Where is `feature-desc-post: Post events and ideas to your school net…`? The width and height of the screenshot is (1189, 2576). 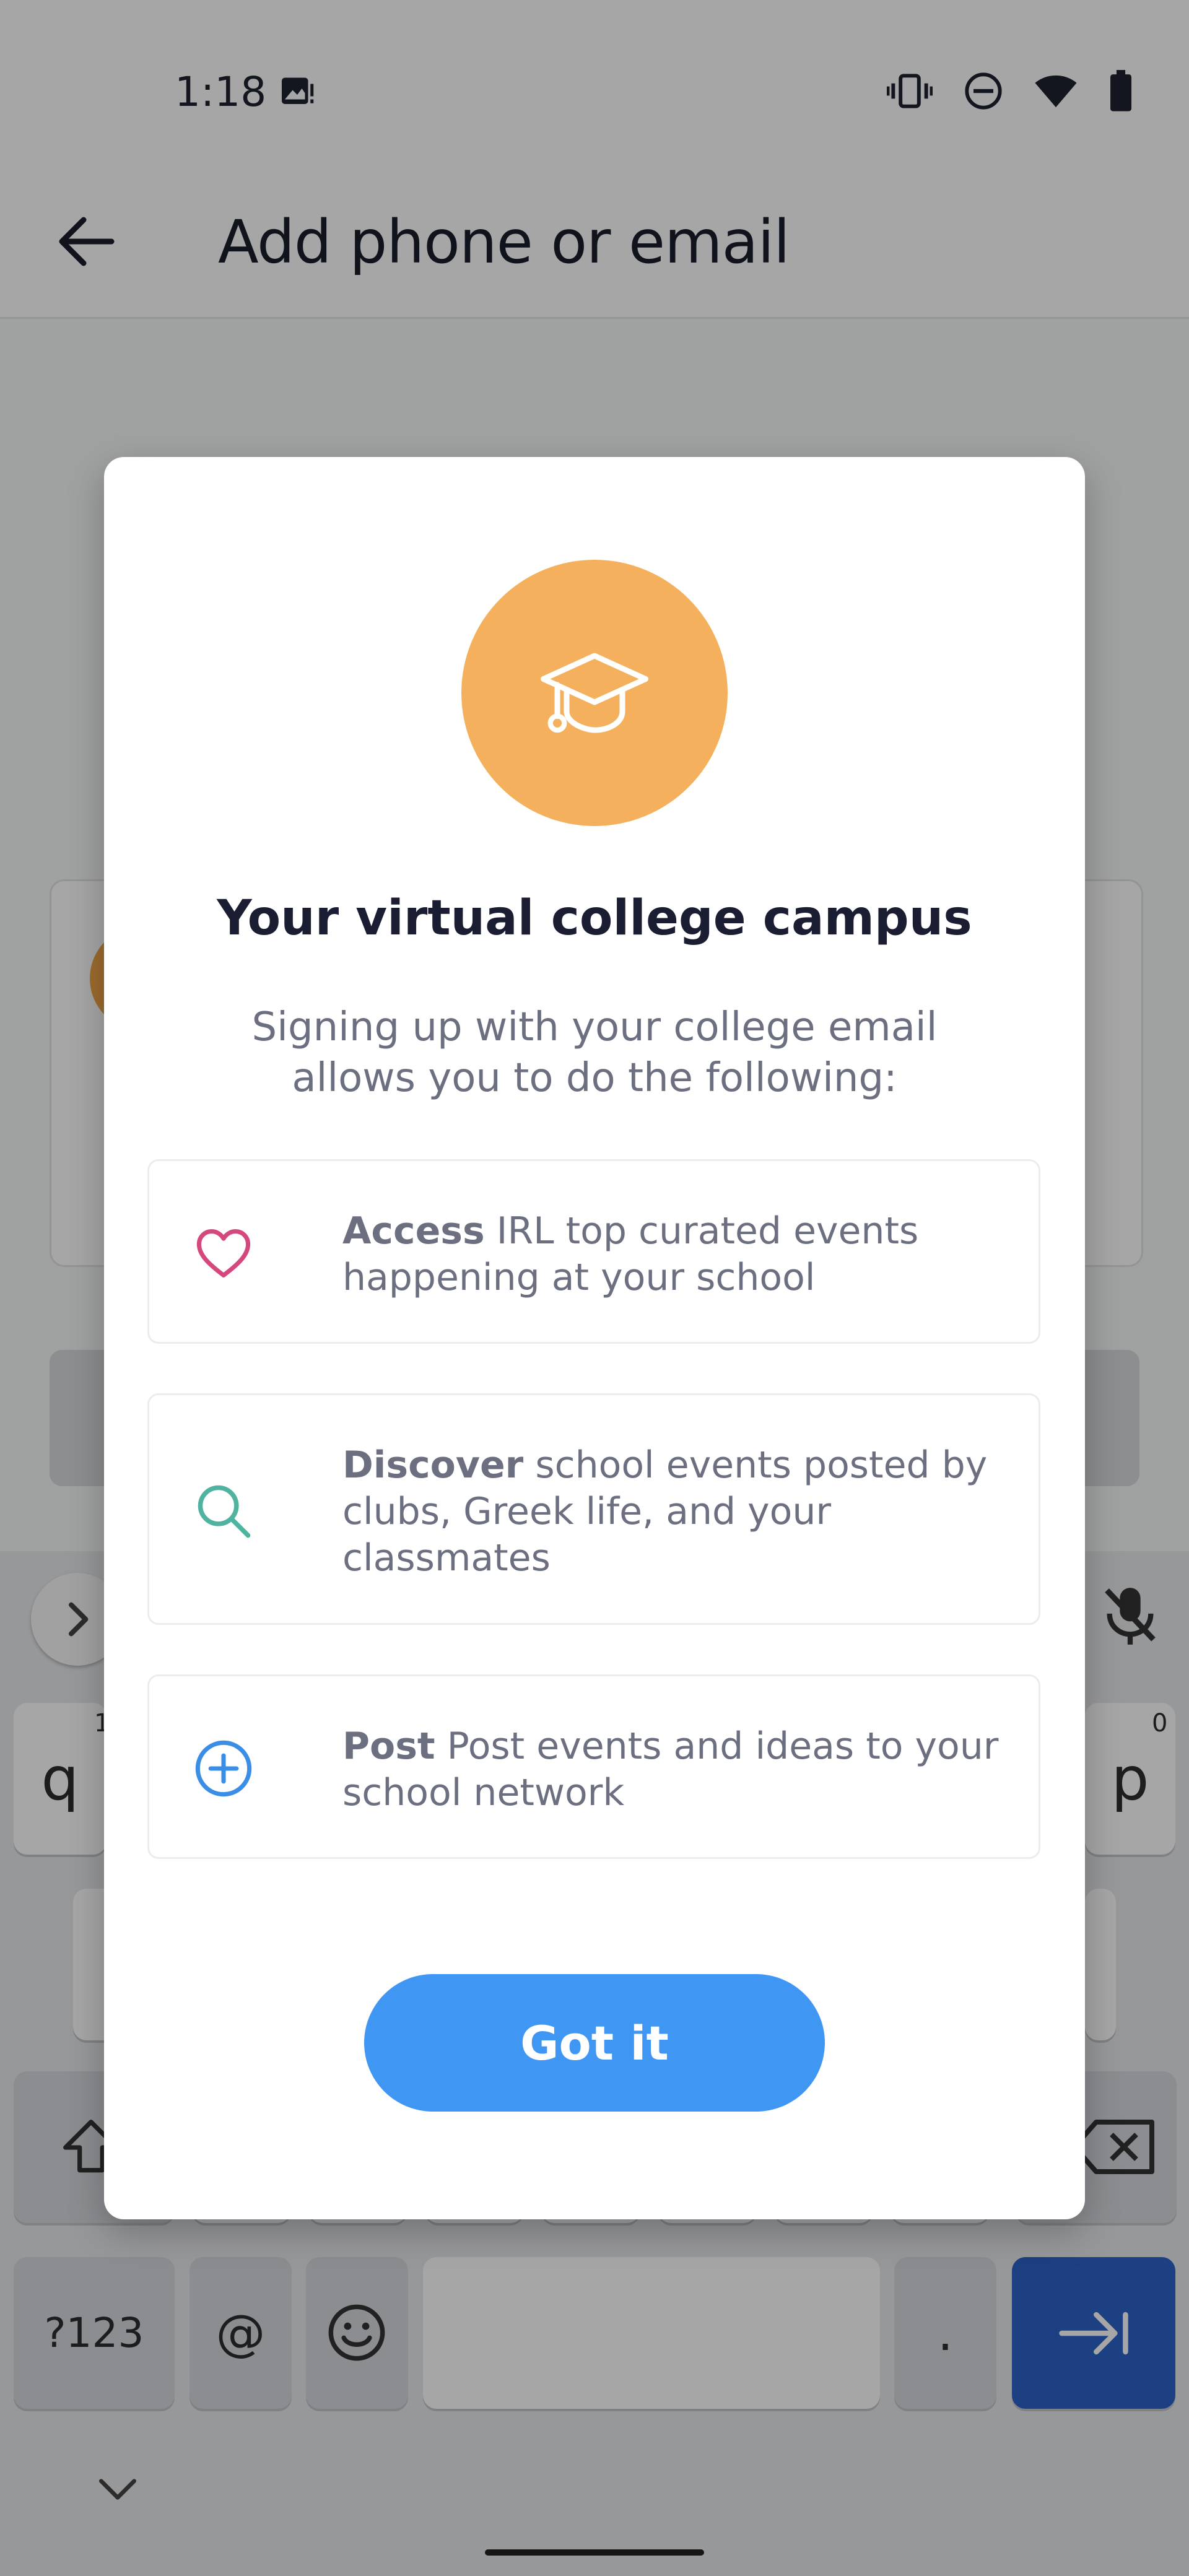 feature-desc-post: Post events and ideas to your school net… is located at coordinates (670, 1769).